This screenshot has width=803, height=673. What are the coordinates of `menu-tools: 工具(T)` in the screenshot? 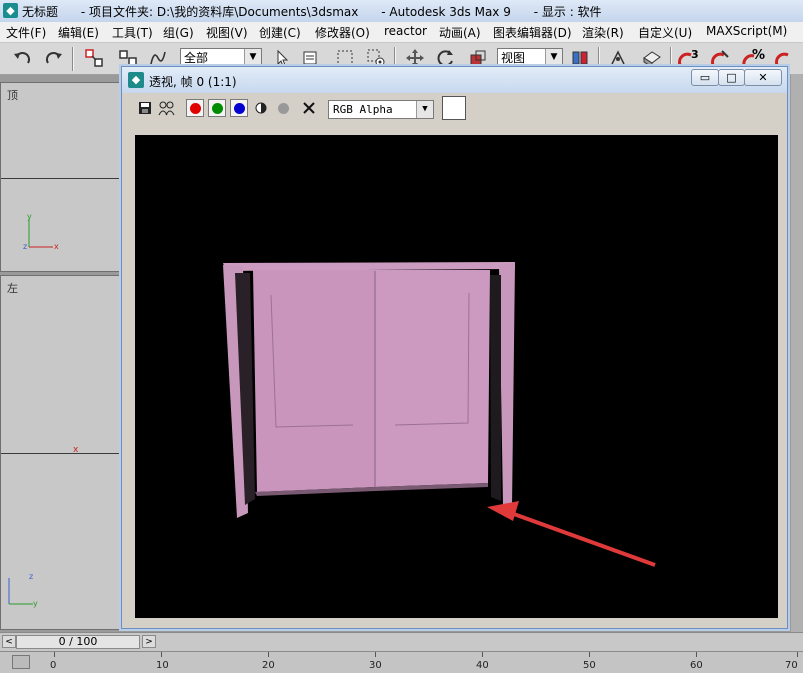 It's located at (132, 32).